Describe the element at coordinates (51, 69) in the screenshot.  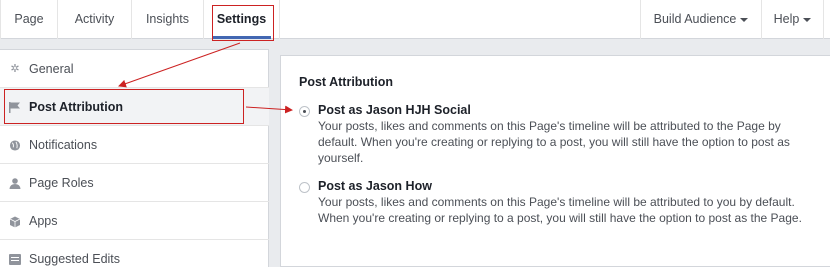
I see `sidebar-item-label: General` at that location.